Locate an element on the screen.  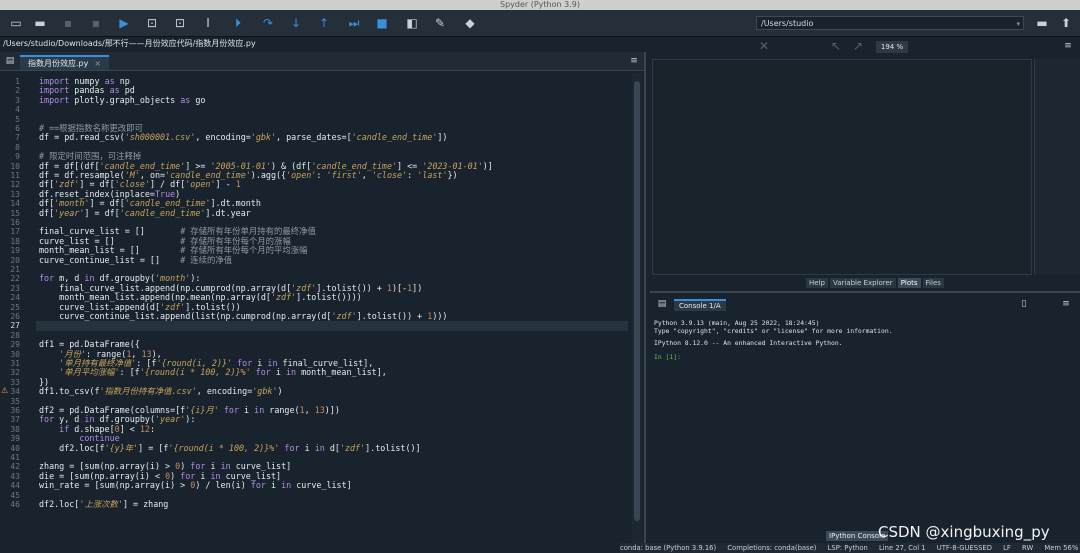
status-env: conda: base (Python 3.9.16) is located at coordinates (668, 548).